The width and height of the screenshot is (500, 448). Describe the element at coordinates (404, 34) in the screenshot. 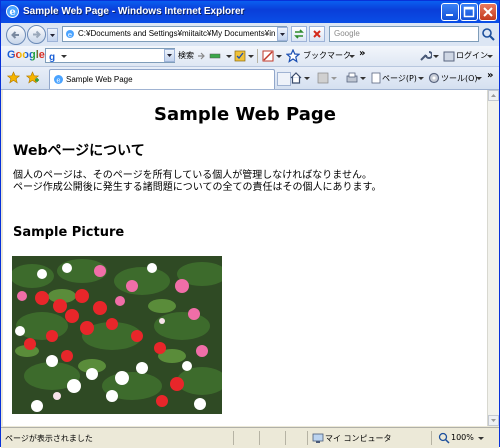

I see `search-input: Google` at that location.